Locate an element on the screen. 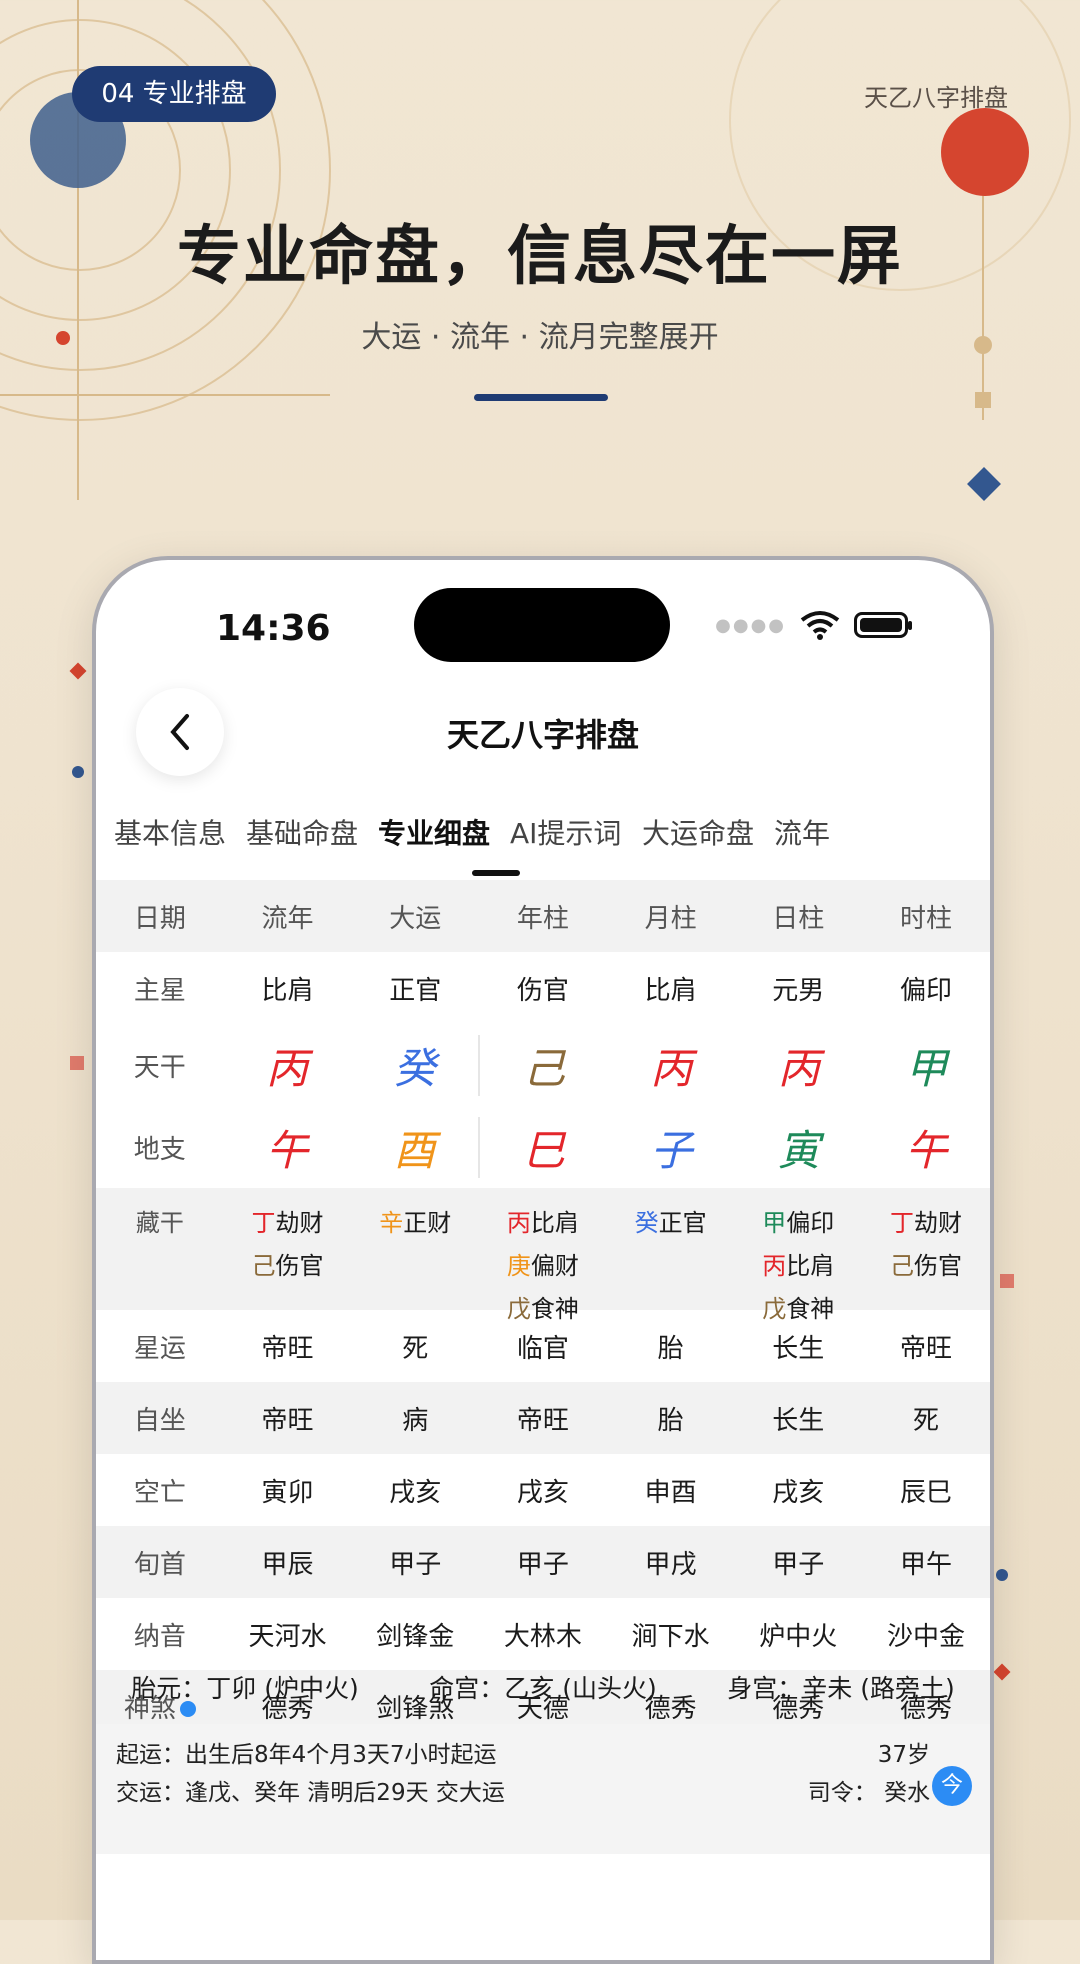 This screenshot has height=1964, width=1080. table-cell: 元男 is located at coordinates (798, 990).